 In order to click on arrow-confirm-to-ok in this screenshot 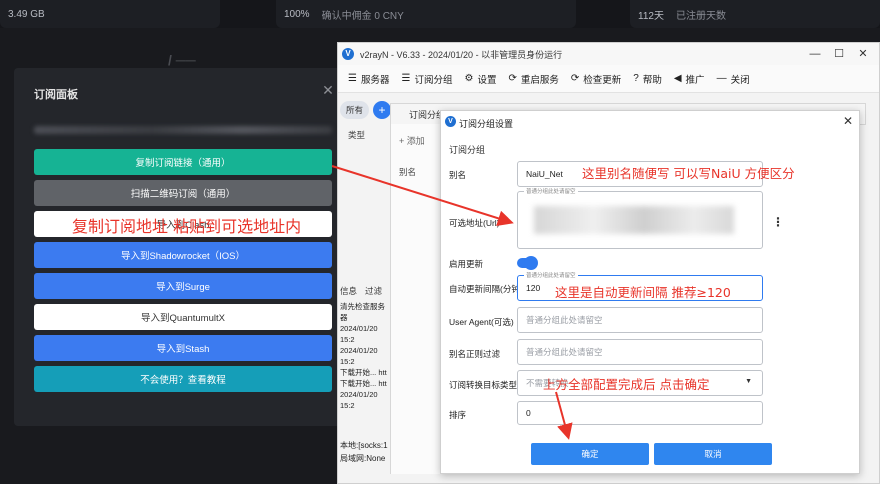, I will do `click(564, 415)`.